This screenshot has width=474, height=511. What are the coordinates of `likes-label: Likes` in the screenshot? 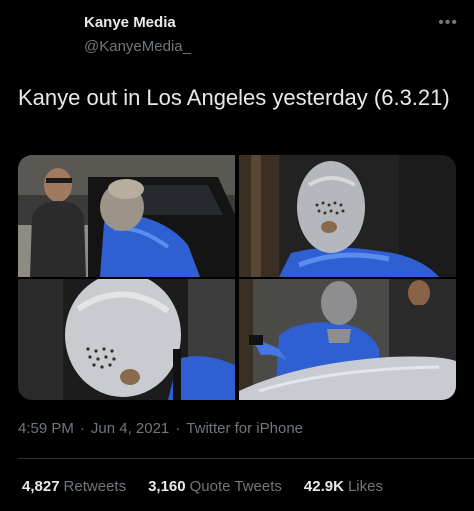 It's located at (365, 486).